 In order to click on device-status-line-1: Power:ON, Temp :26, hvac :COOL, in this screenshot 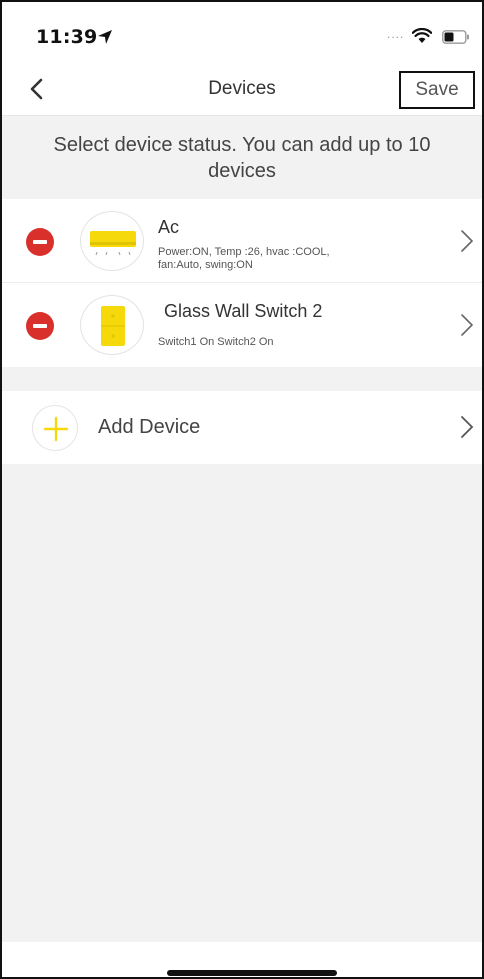, I will do `click(244, 252)`.